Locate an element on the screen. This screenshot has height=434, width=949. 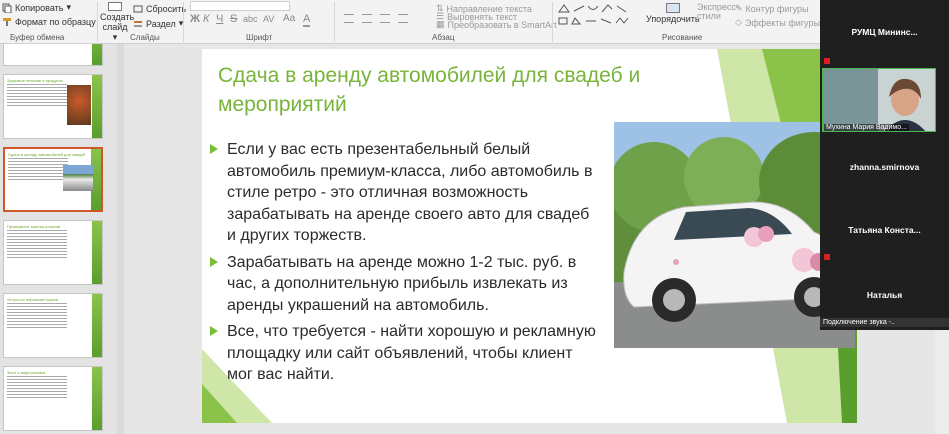
copy-button: Копировать ▾ is located at coordinates (36, 7).